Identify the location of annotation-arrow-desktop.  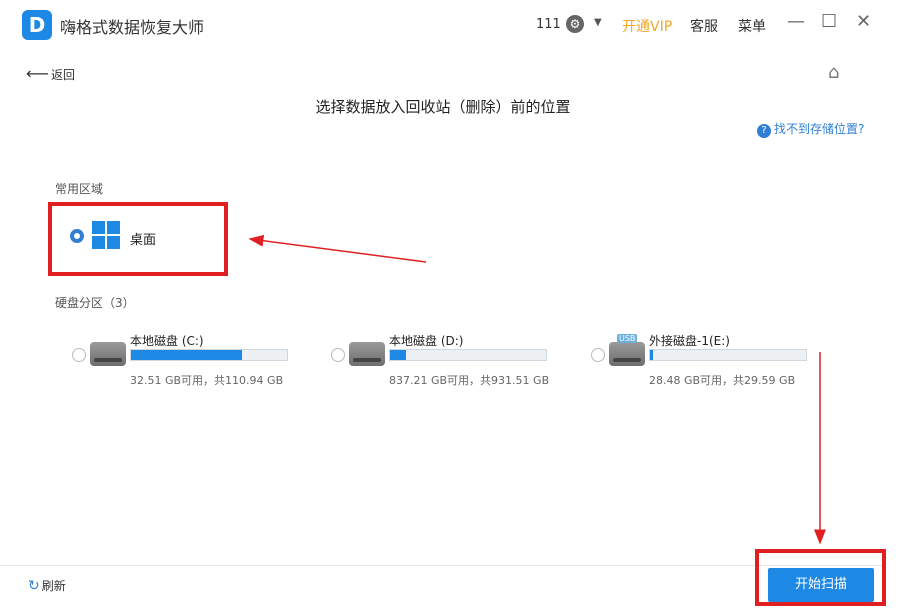
(337, 248).